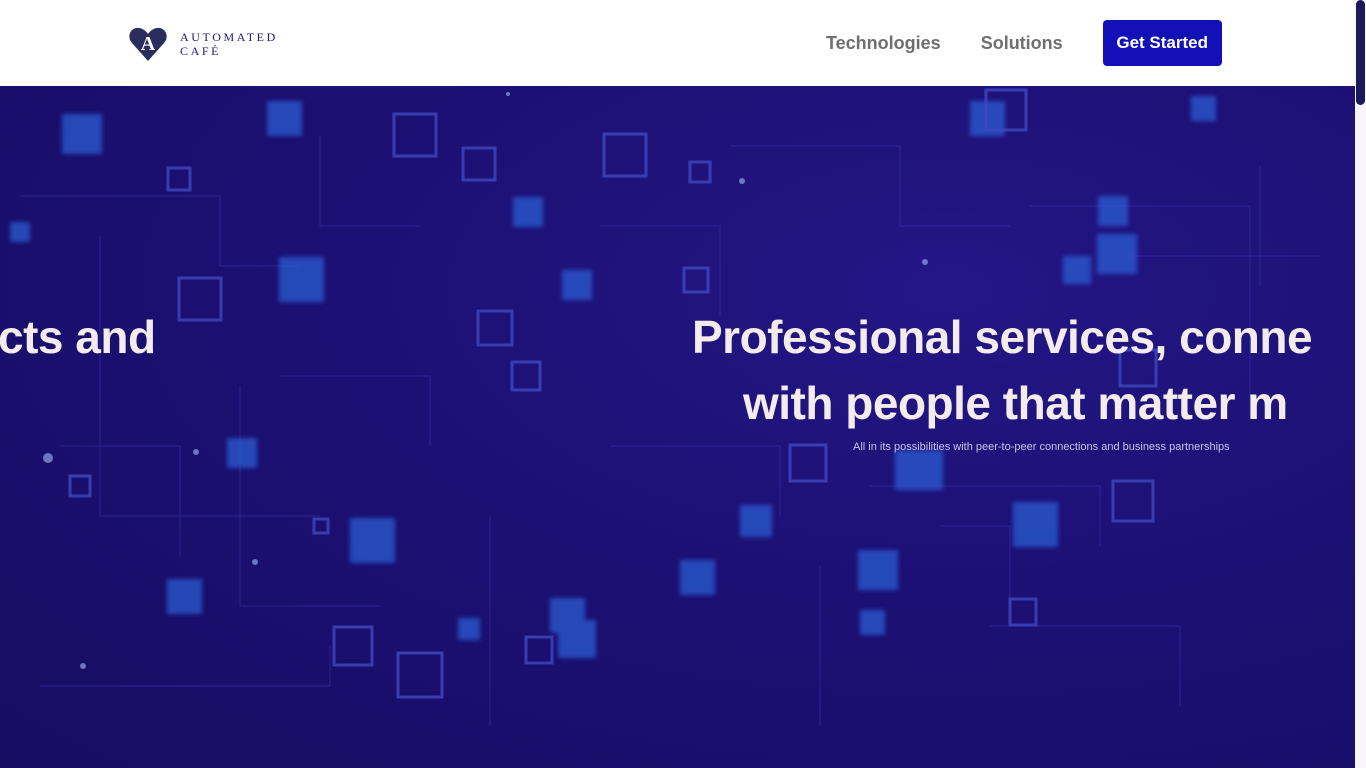 This screenshot has height=768, width=1366. I want to click on brand-name-line2: CAFÉ, so click(201, 51).